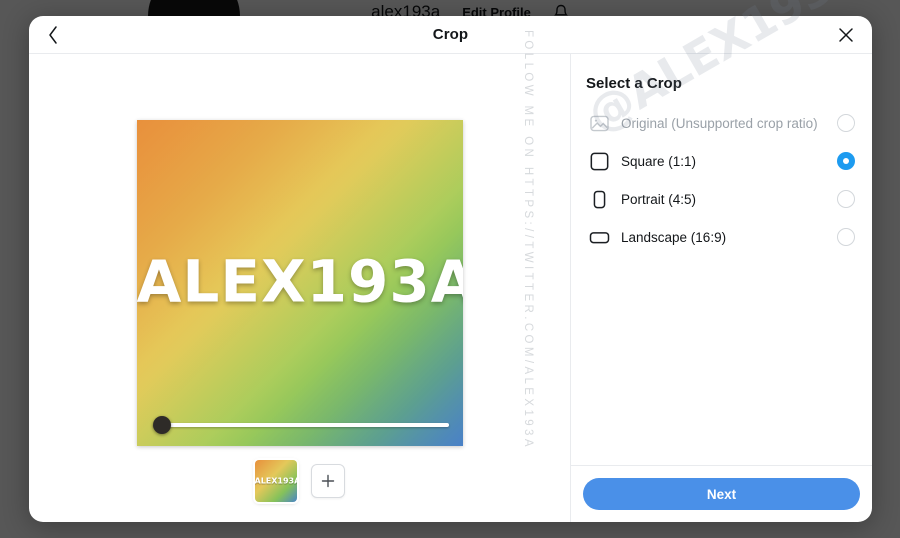 The width and height of the screenshot is (900, 538). What do you see at coordinates (721, 199) in the screenshot?
I see `crop-option-portrait: Portrait (4:5)` at bounding box center [721, 199].